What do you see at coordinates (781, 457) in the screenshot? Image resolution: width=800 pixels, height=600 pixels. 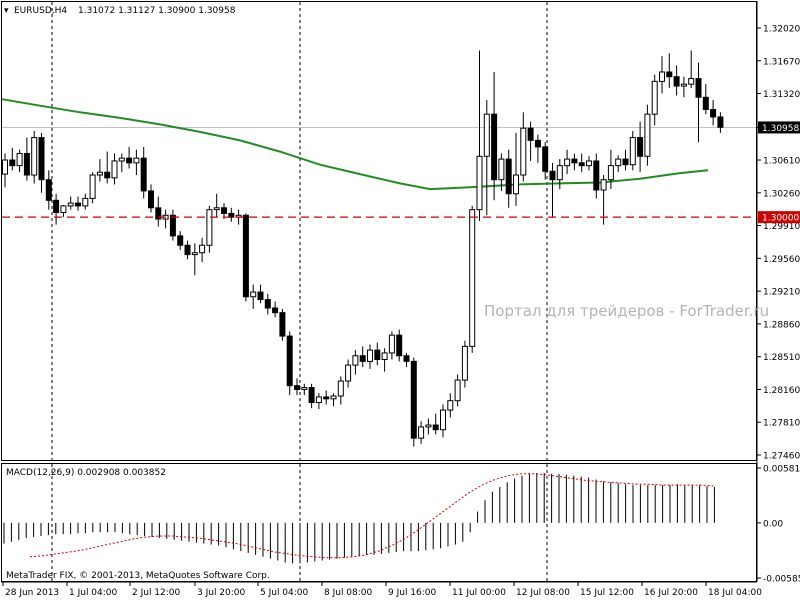 I see `price-tick-label: 1.27460` at bounding box center [781, 457].